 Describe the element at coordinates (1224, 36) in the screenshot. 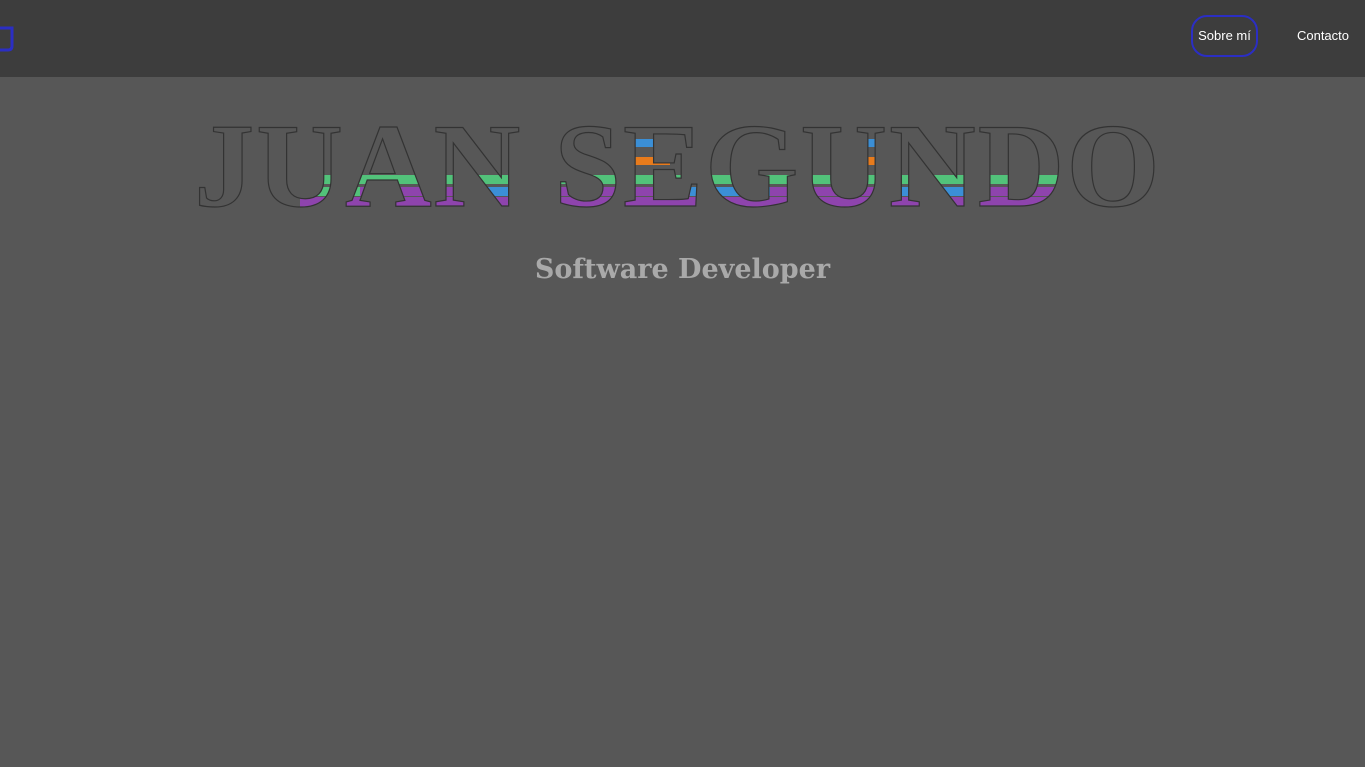

I see `nav-link-sobre-mi: Sobre mí` at that location.